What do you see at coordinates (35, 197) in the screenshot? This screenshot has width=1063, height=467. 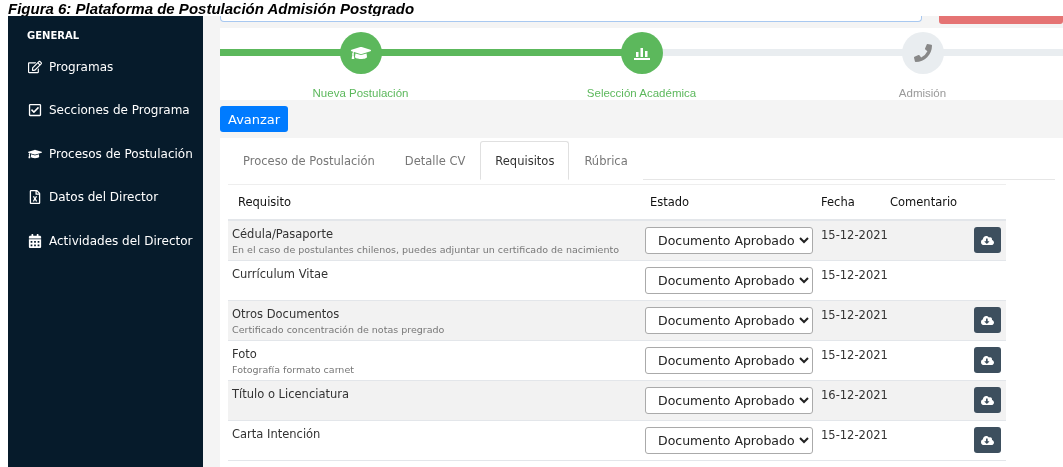 I see `spreadsheet-file-icon` at bounding box center [35, 197].